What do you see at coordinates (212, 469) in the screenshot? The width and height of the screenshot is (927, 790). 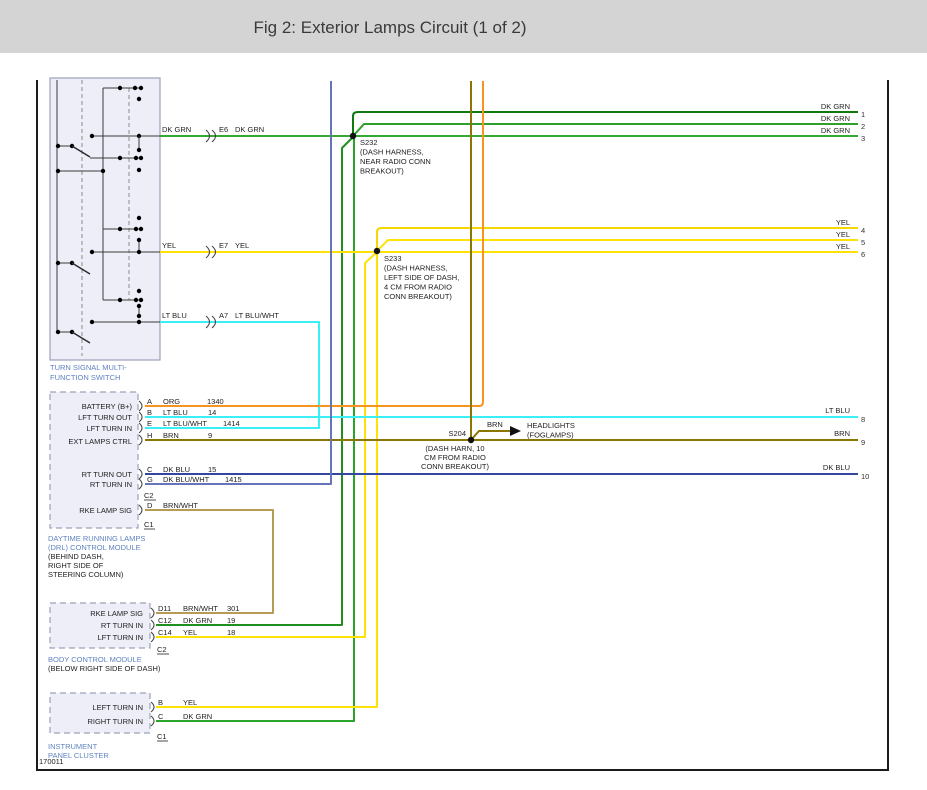 I see `drl-pin-c-ckt: 15` at bounding box center [212, 469].